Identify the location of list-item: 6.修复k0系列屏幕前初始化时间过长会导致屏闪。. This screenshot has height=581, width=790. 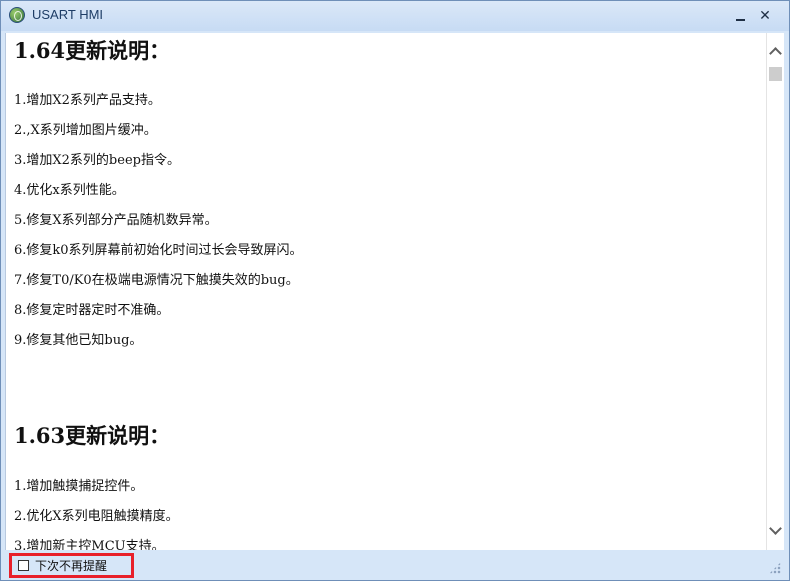
(158, 250).